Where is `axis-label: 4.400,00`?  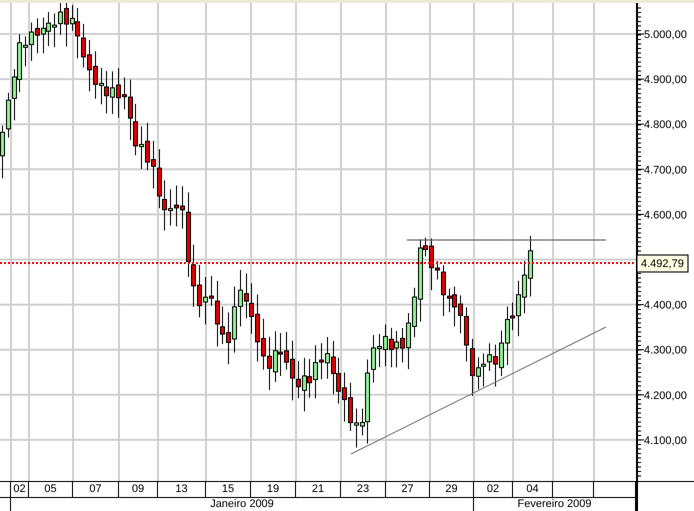
axis-label: 4.400,00 is located at coordinates (665, 306).